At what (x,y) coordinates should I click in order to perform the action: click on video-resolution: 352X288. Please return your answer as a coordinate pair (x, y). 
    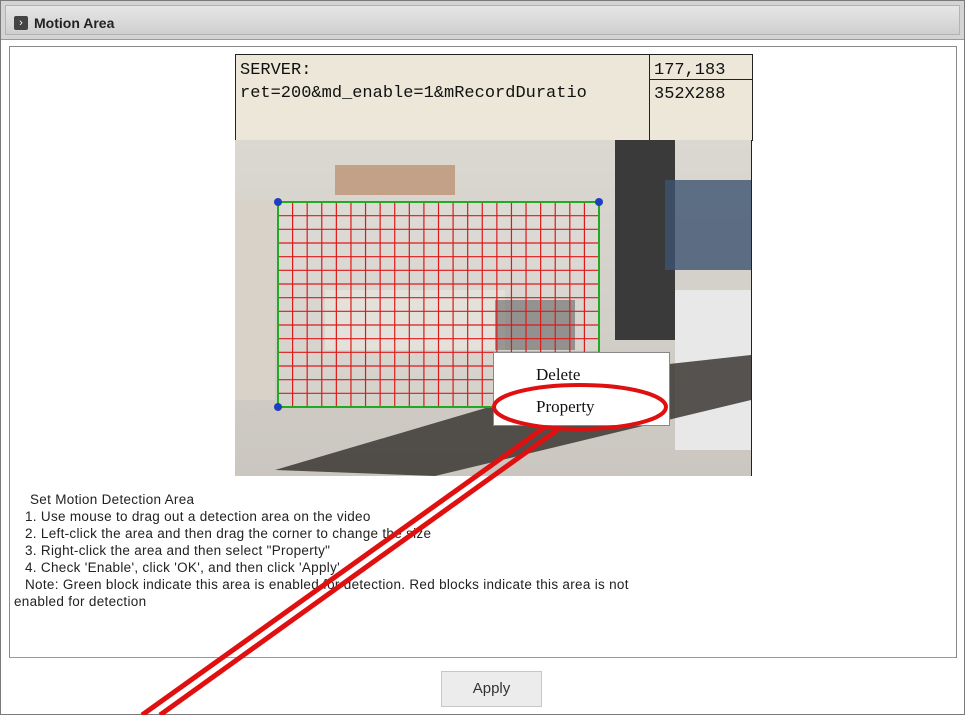
    Looking at the image, I should click on (690, 94).